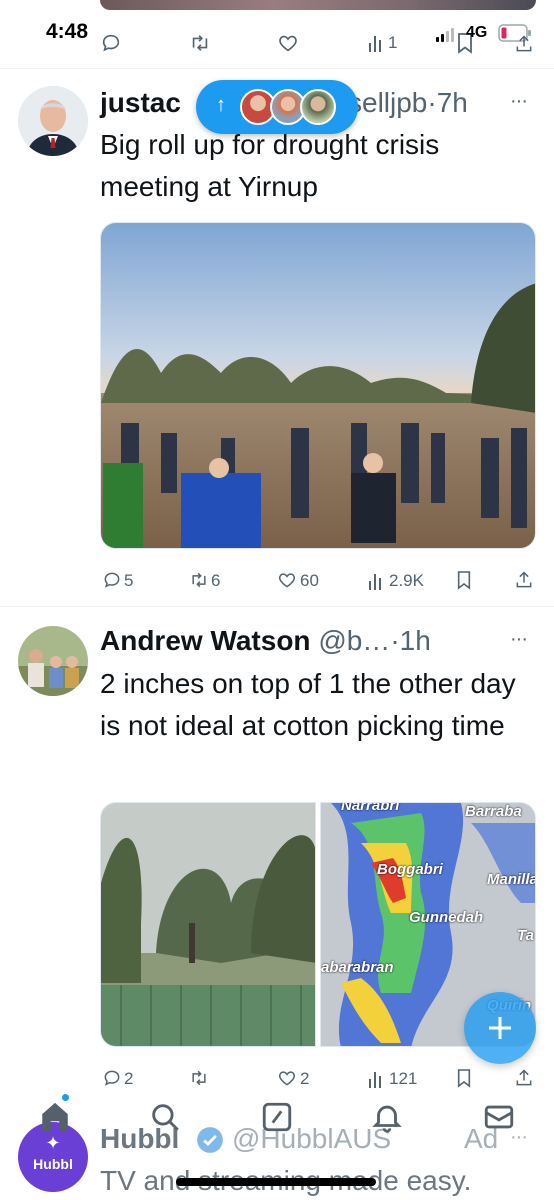  I want to click on author-handle: selljpb·7h, so click(408, 103).